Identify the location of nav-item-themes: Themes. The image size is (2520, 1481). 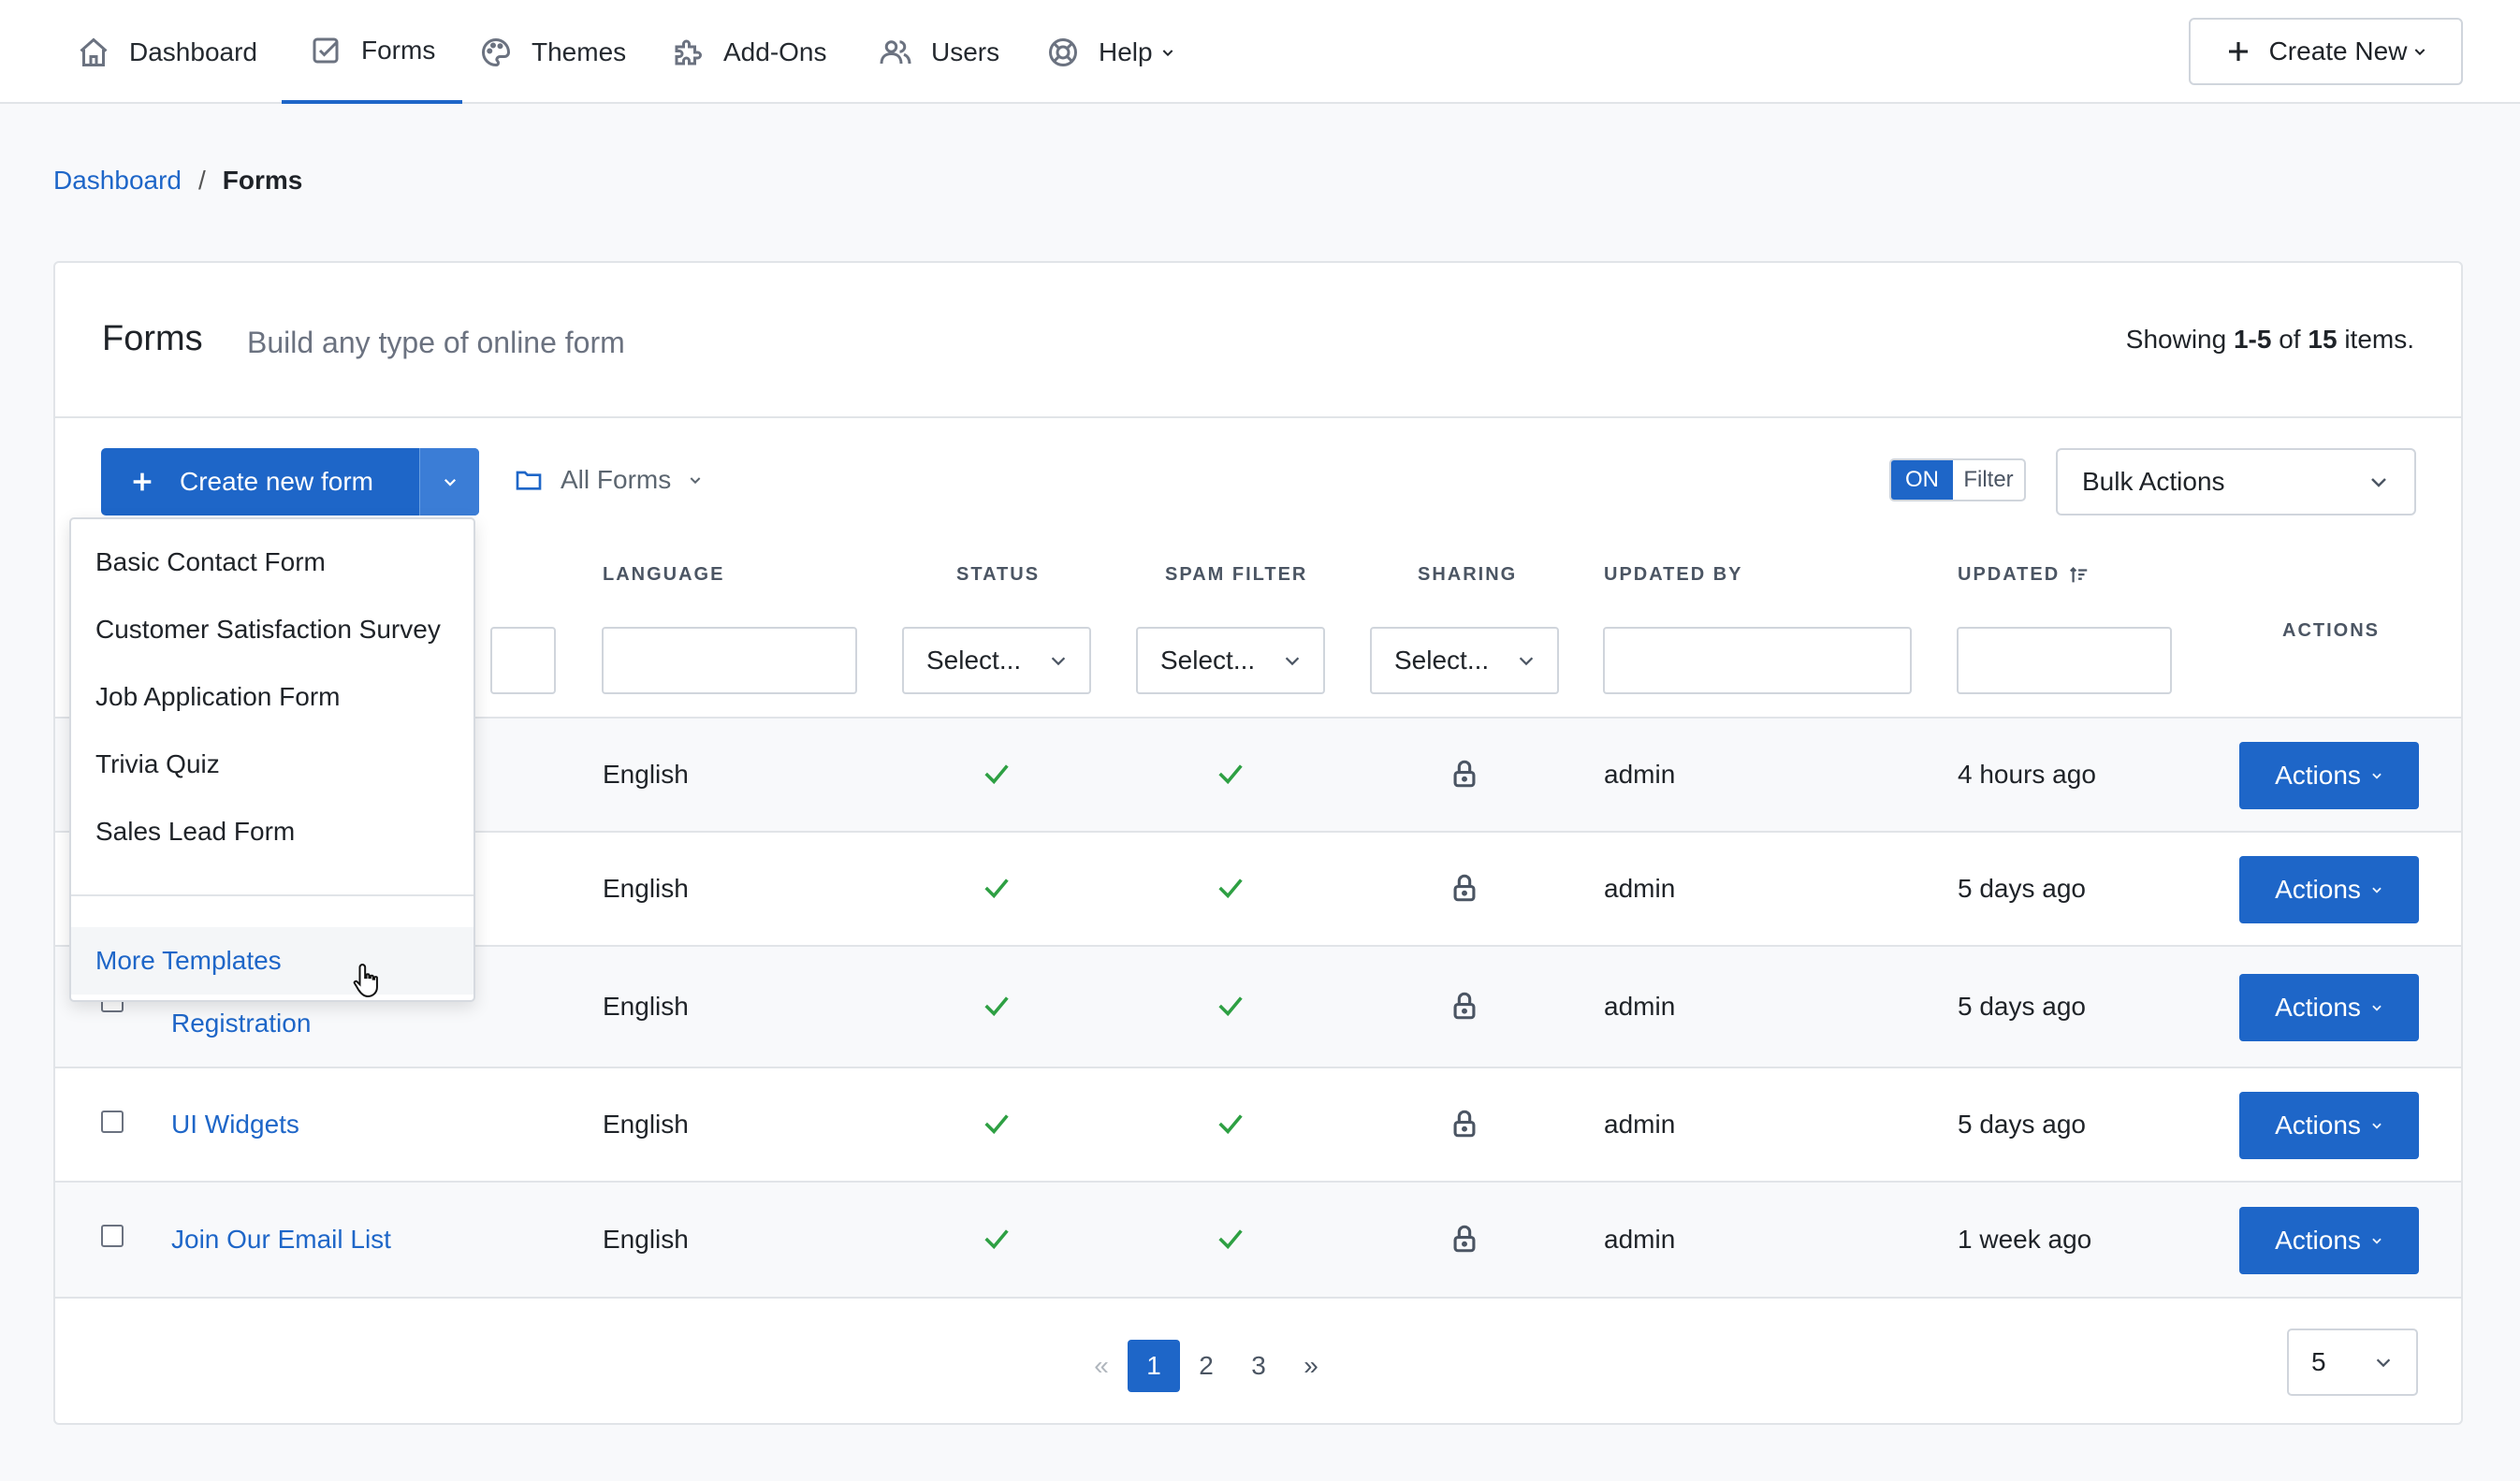
(552, 52).